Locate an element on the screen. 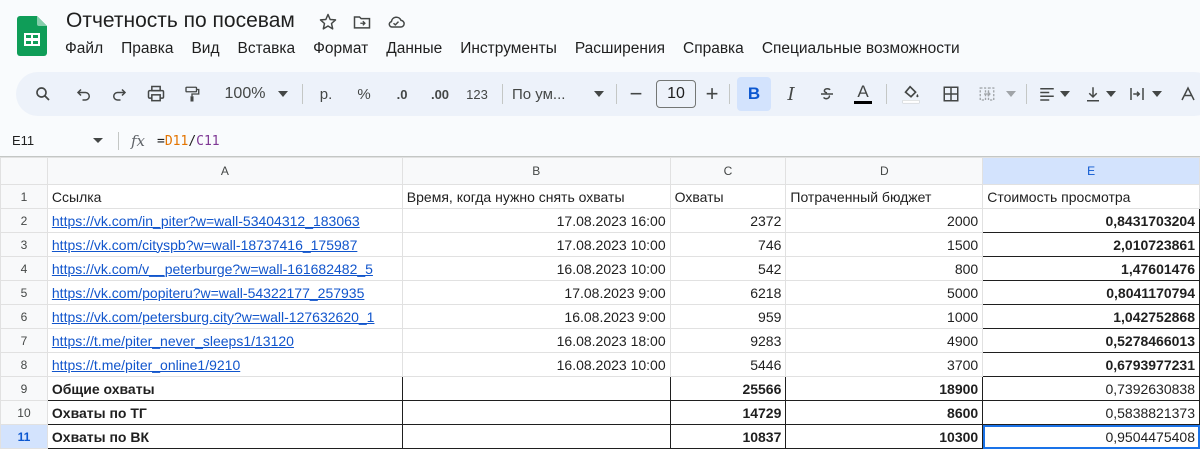  paint-format-icon is located at coordinates (192, 94).